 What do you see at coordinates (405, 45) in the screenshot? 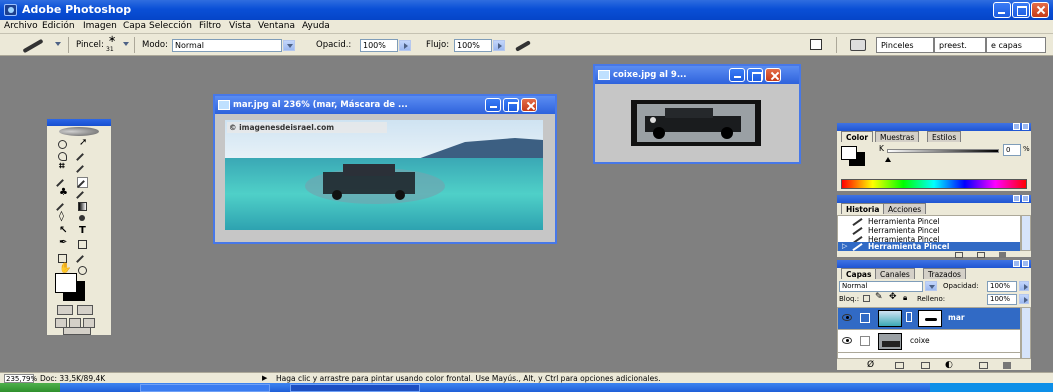
I see `opacity-slider-button` at bounding box center [405, 45].